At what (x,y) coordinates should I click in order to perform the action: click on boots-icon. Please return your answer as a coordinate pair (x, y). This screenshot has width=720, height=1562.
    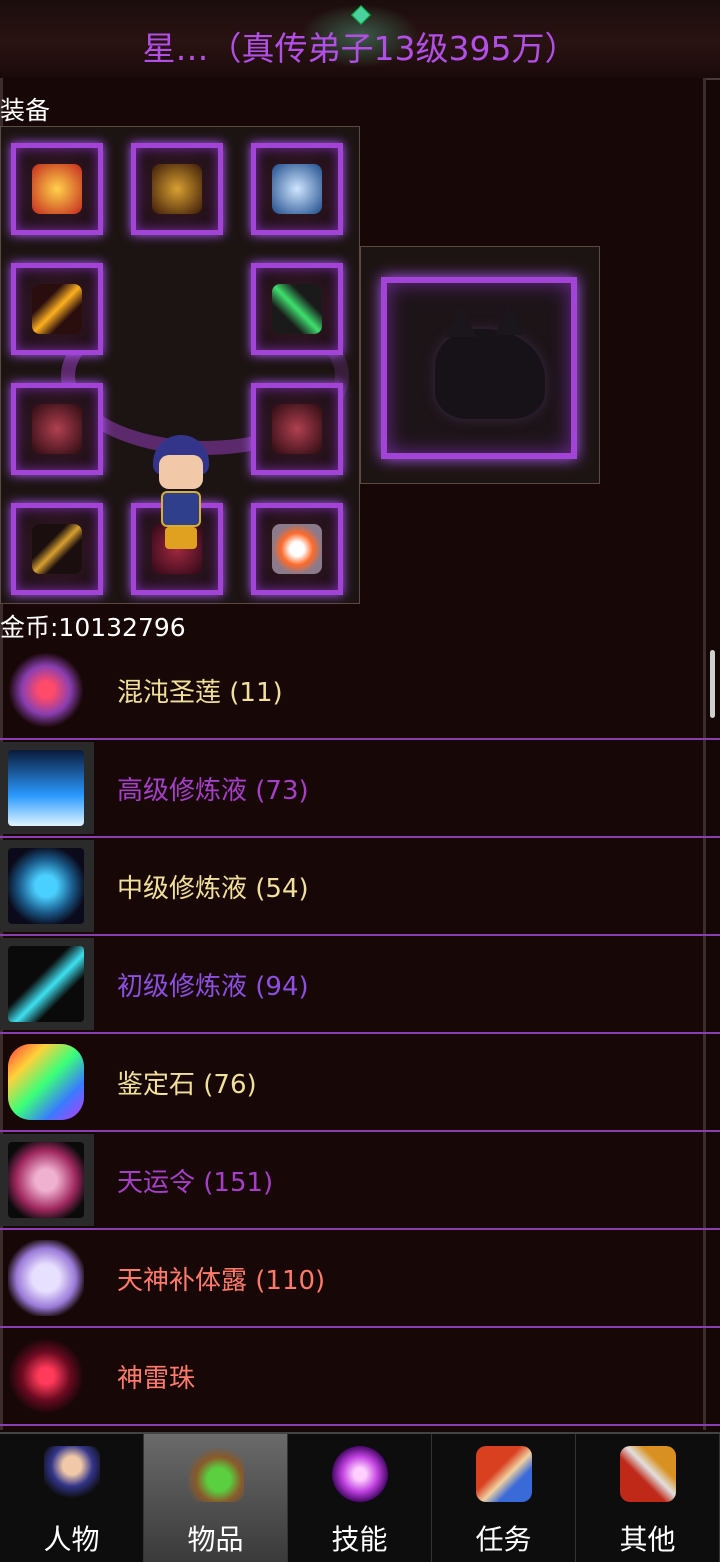
    Looking at the image, I should click on (57, 549).